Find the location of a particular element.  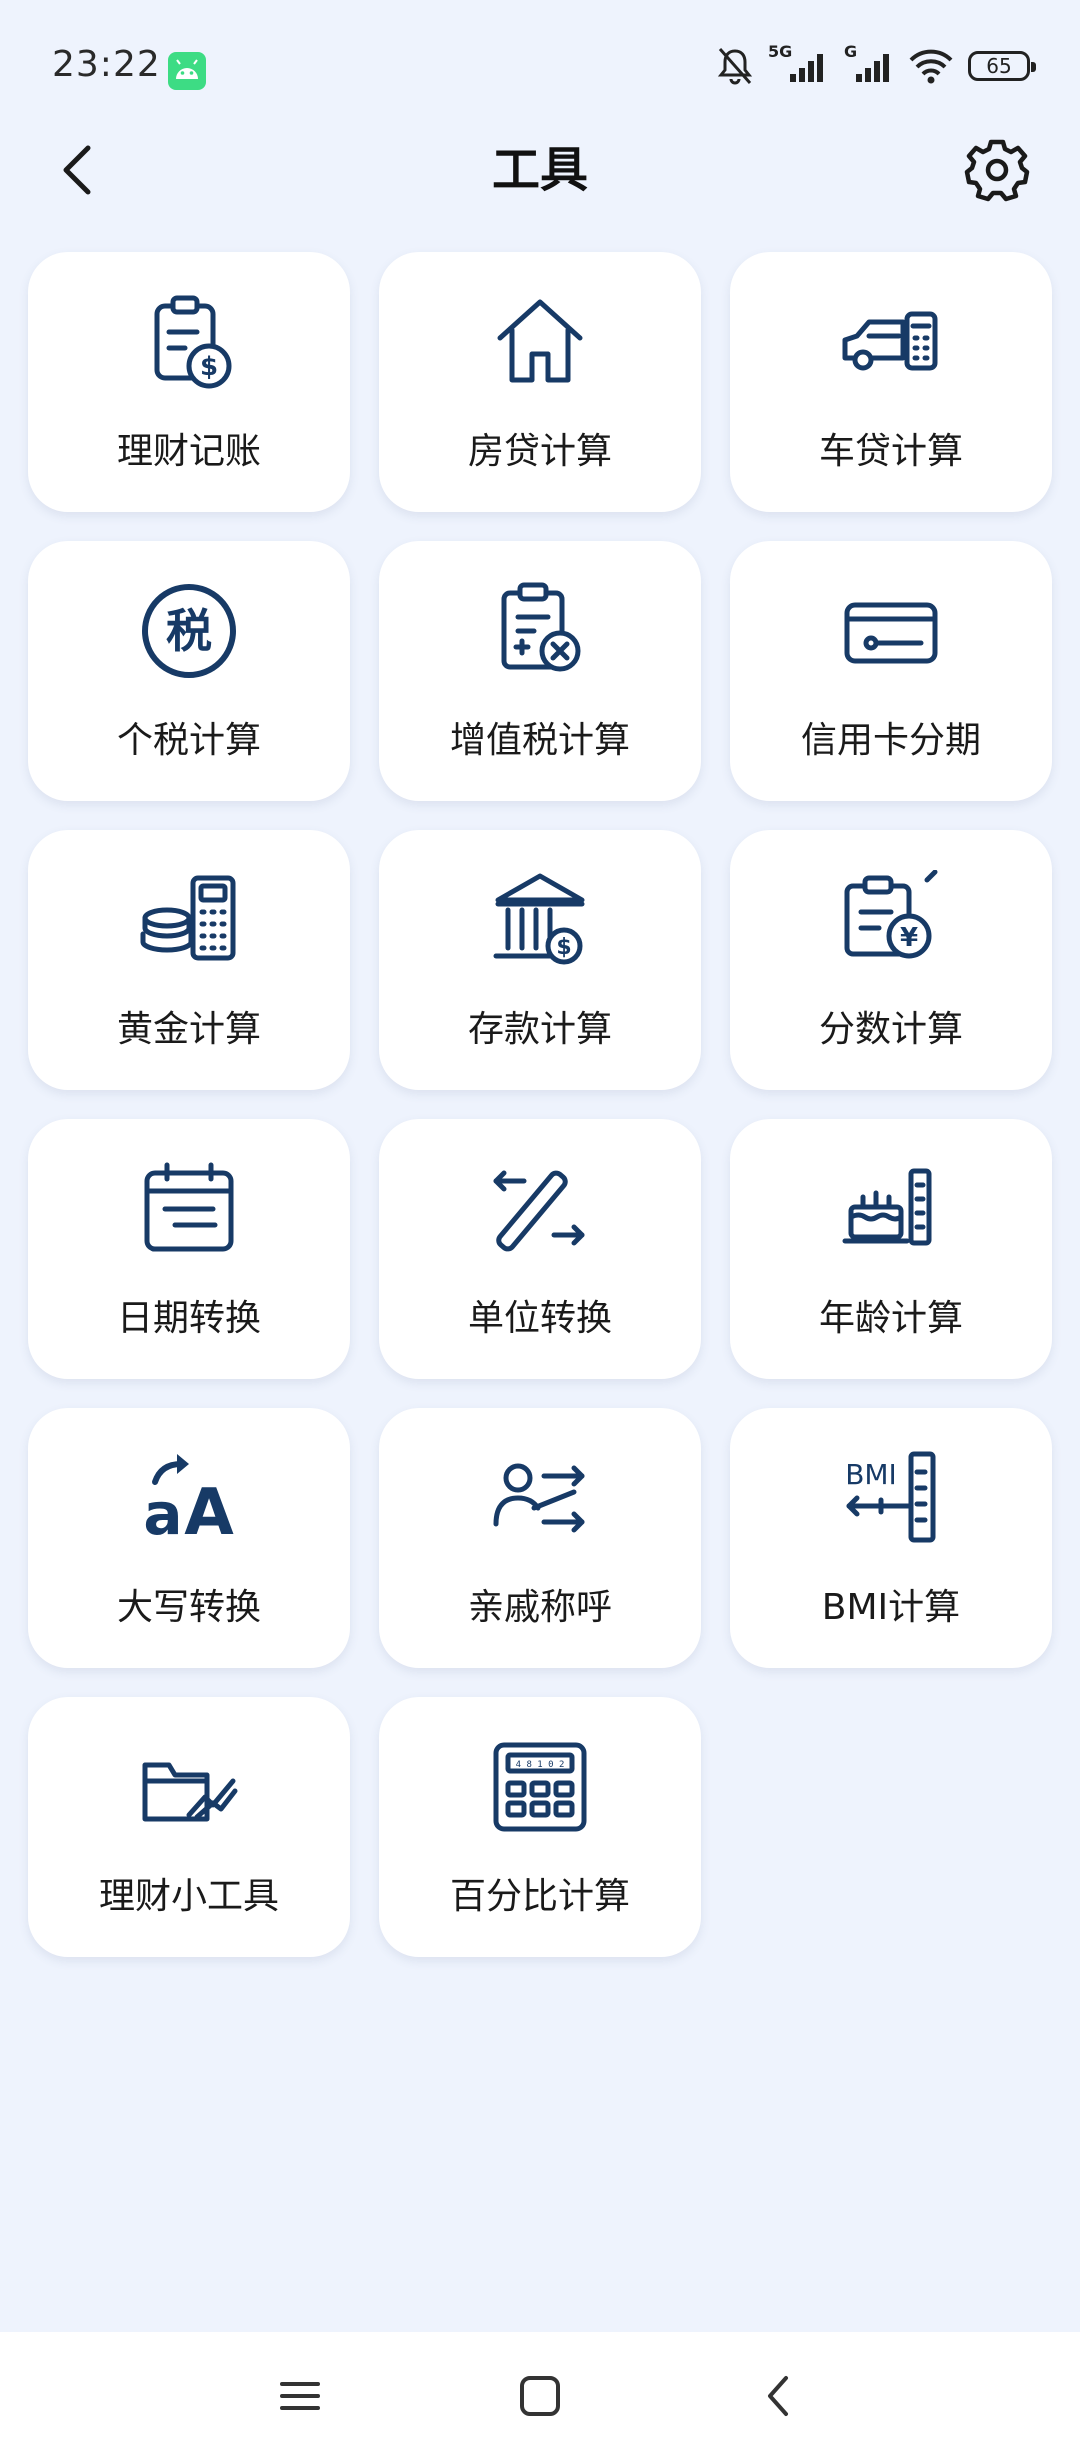

android-notification-icon is located at coordinates (187, 71).